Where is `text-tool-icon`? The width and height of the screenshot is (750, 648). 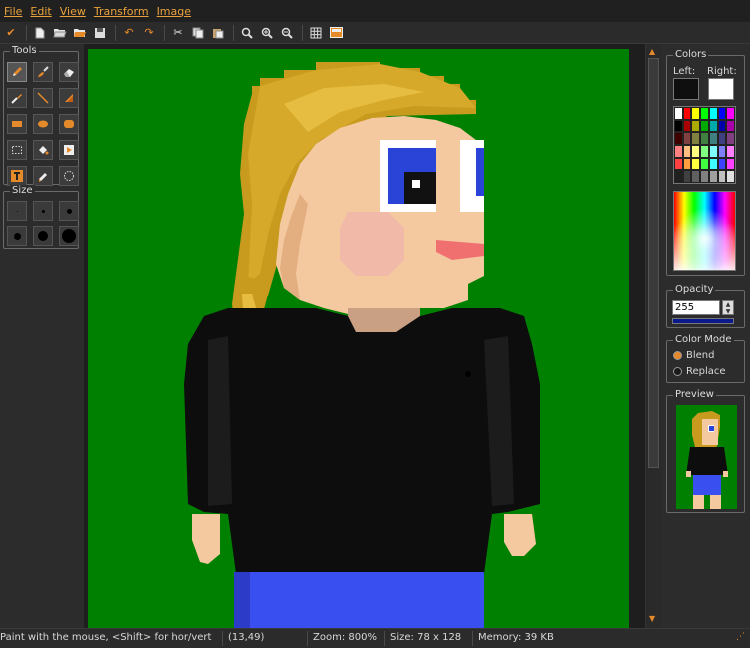 text-tool-icon is located at coordinates (17, 176).